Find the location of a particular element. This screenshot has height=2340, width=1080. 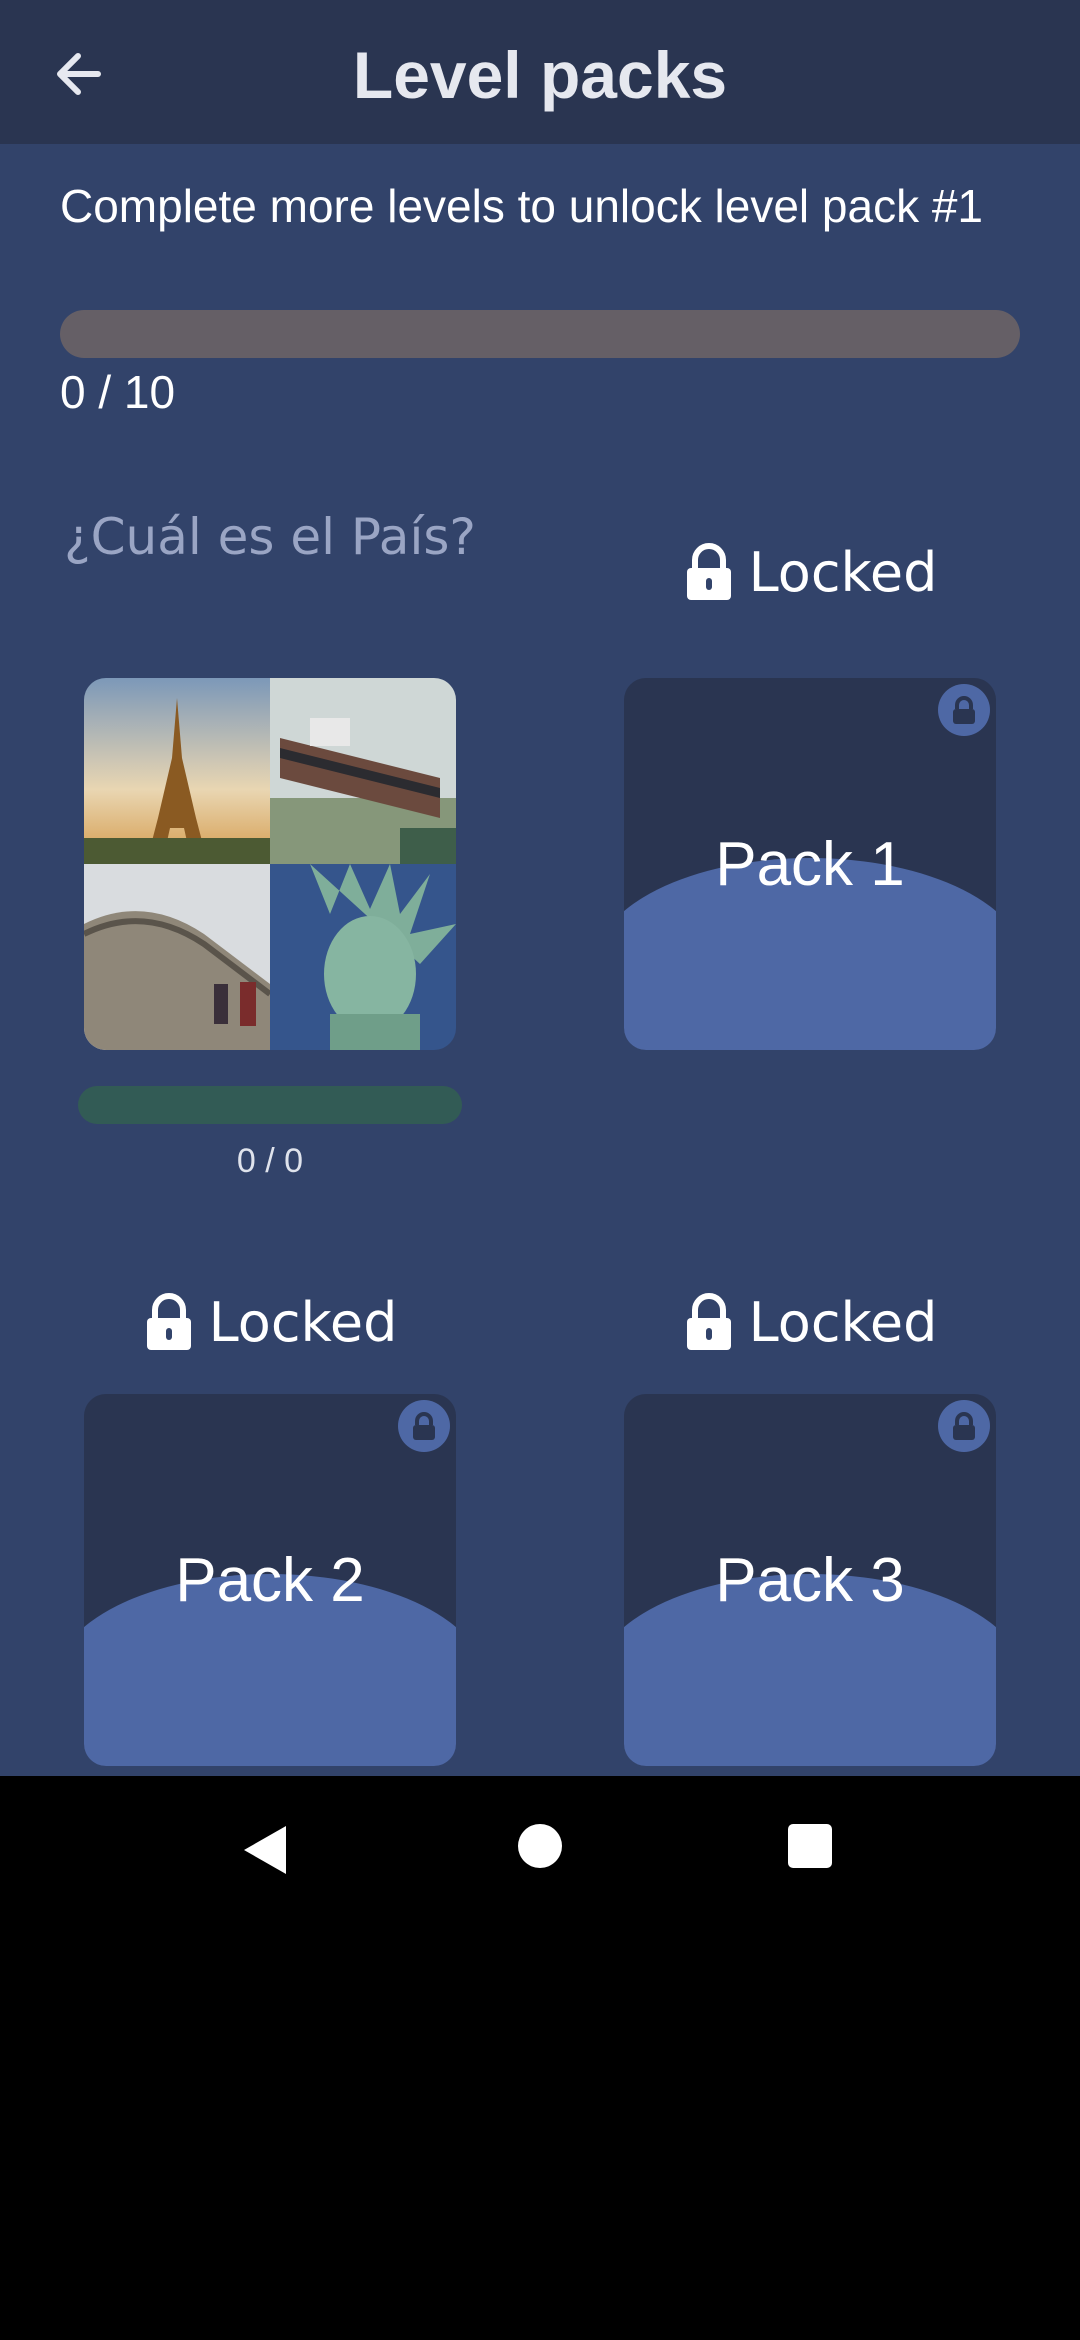

pack-3-status: Locked is located at coordinates (843, 1322).